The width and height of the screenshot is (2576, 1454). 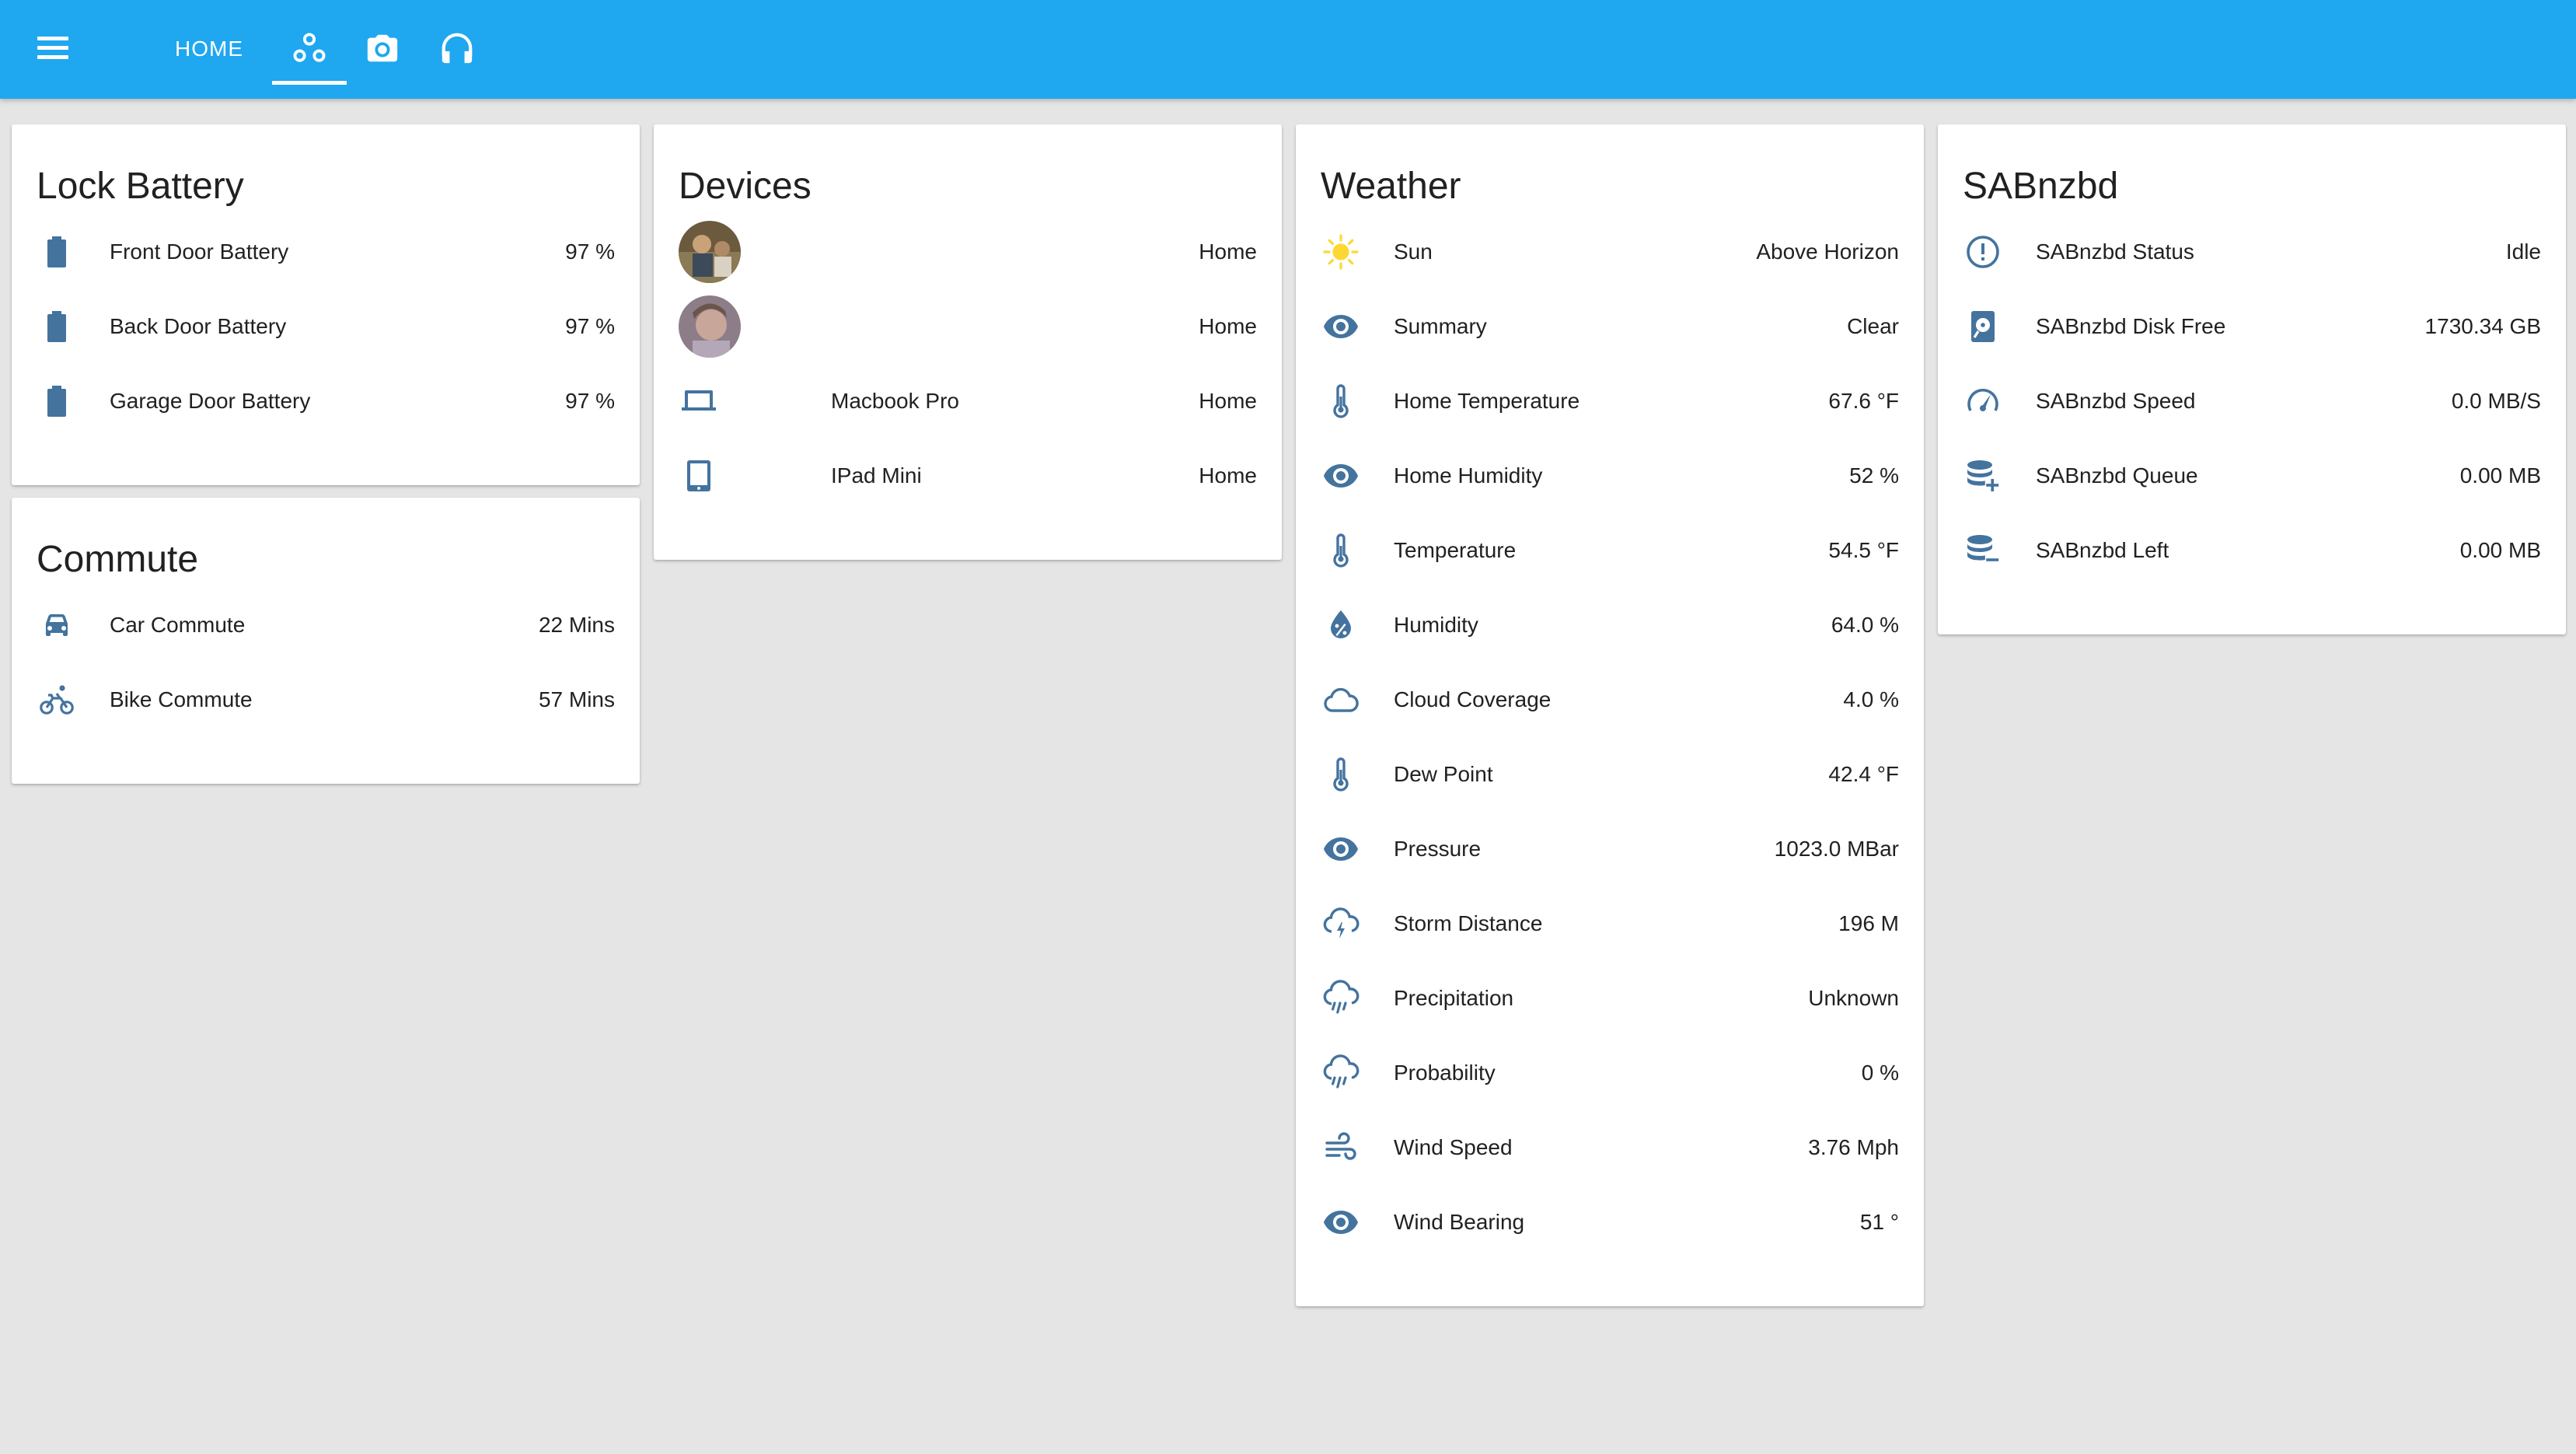 What do you see at coordinates (877, 475) in the screenshot?
I see `row-label: IPad Mini` at bounding box center [877, 475].